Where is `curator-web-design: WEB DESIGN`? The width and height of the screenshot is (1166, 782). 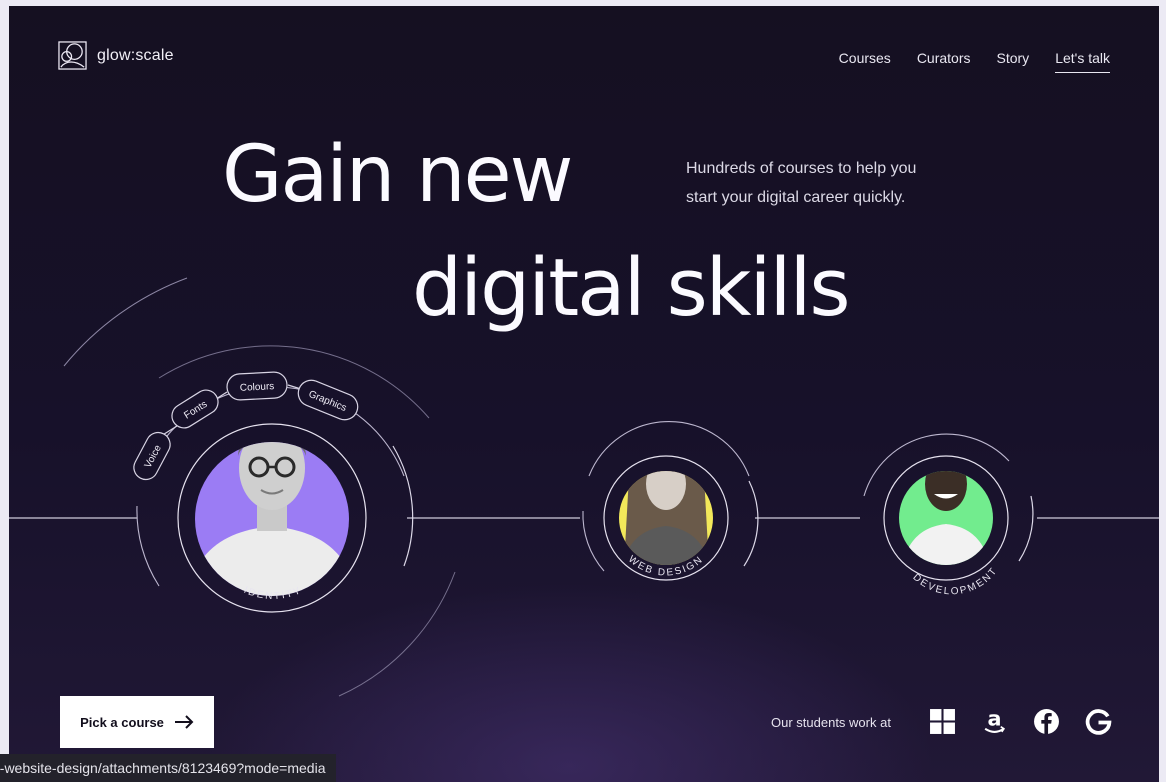
curator-web-design: WEB DESIGN is located at coordinates (670, 501).